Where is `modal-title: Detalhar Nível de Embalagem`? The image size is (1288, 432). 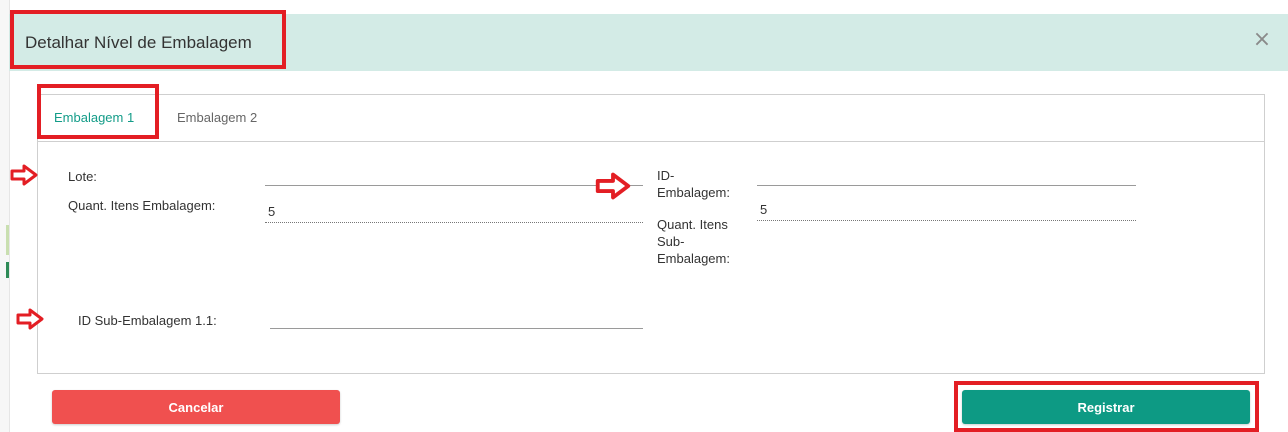
modal-title: Detalhar Nível de Embalagem is located at coordinates (138, 42).